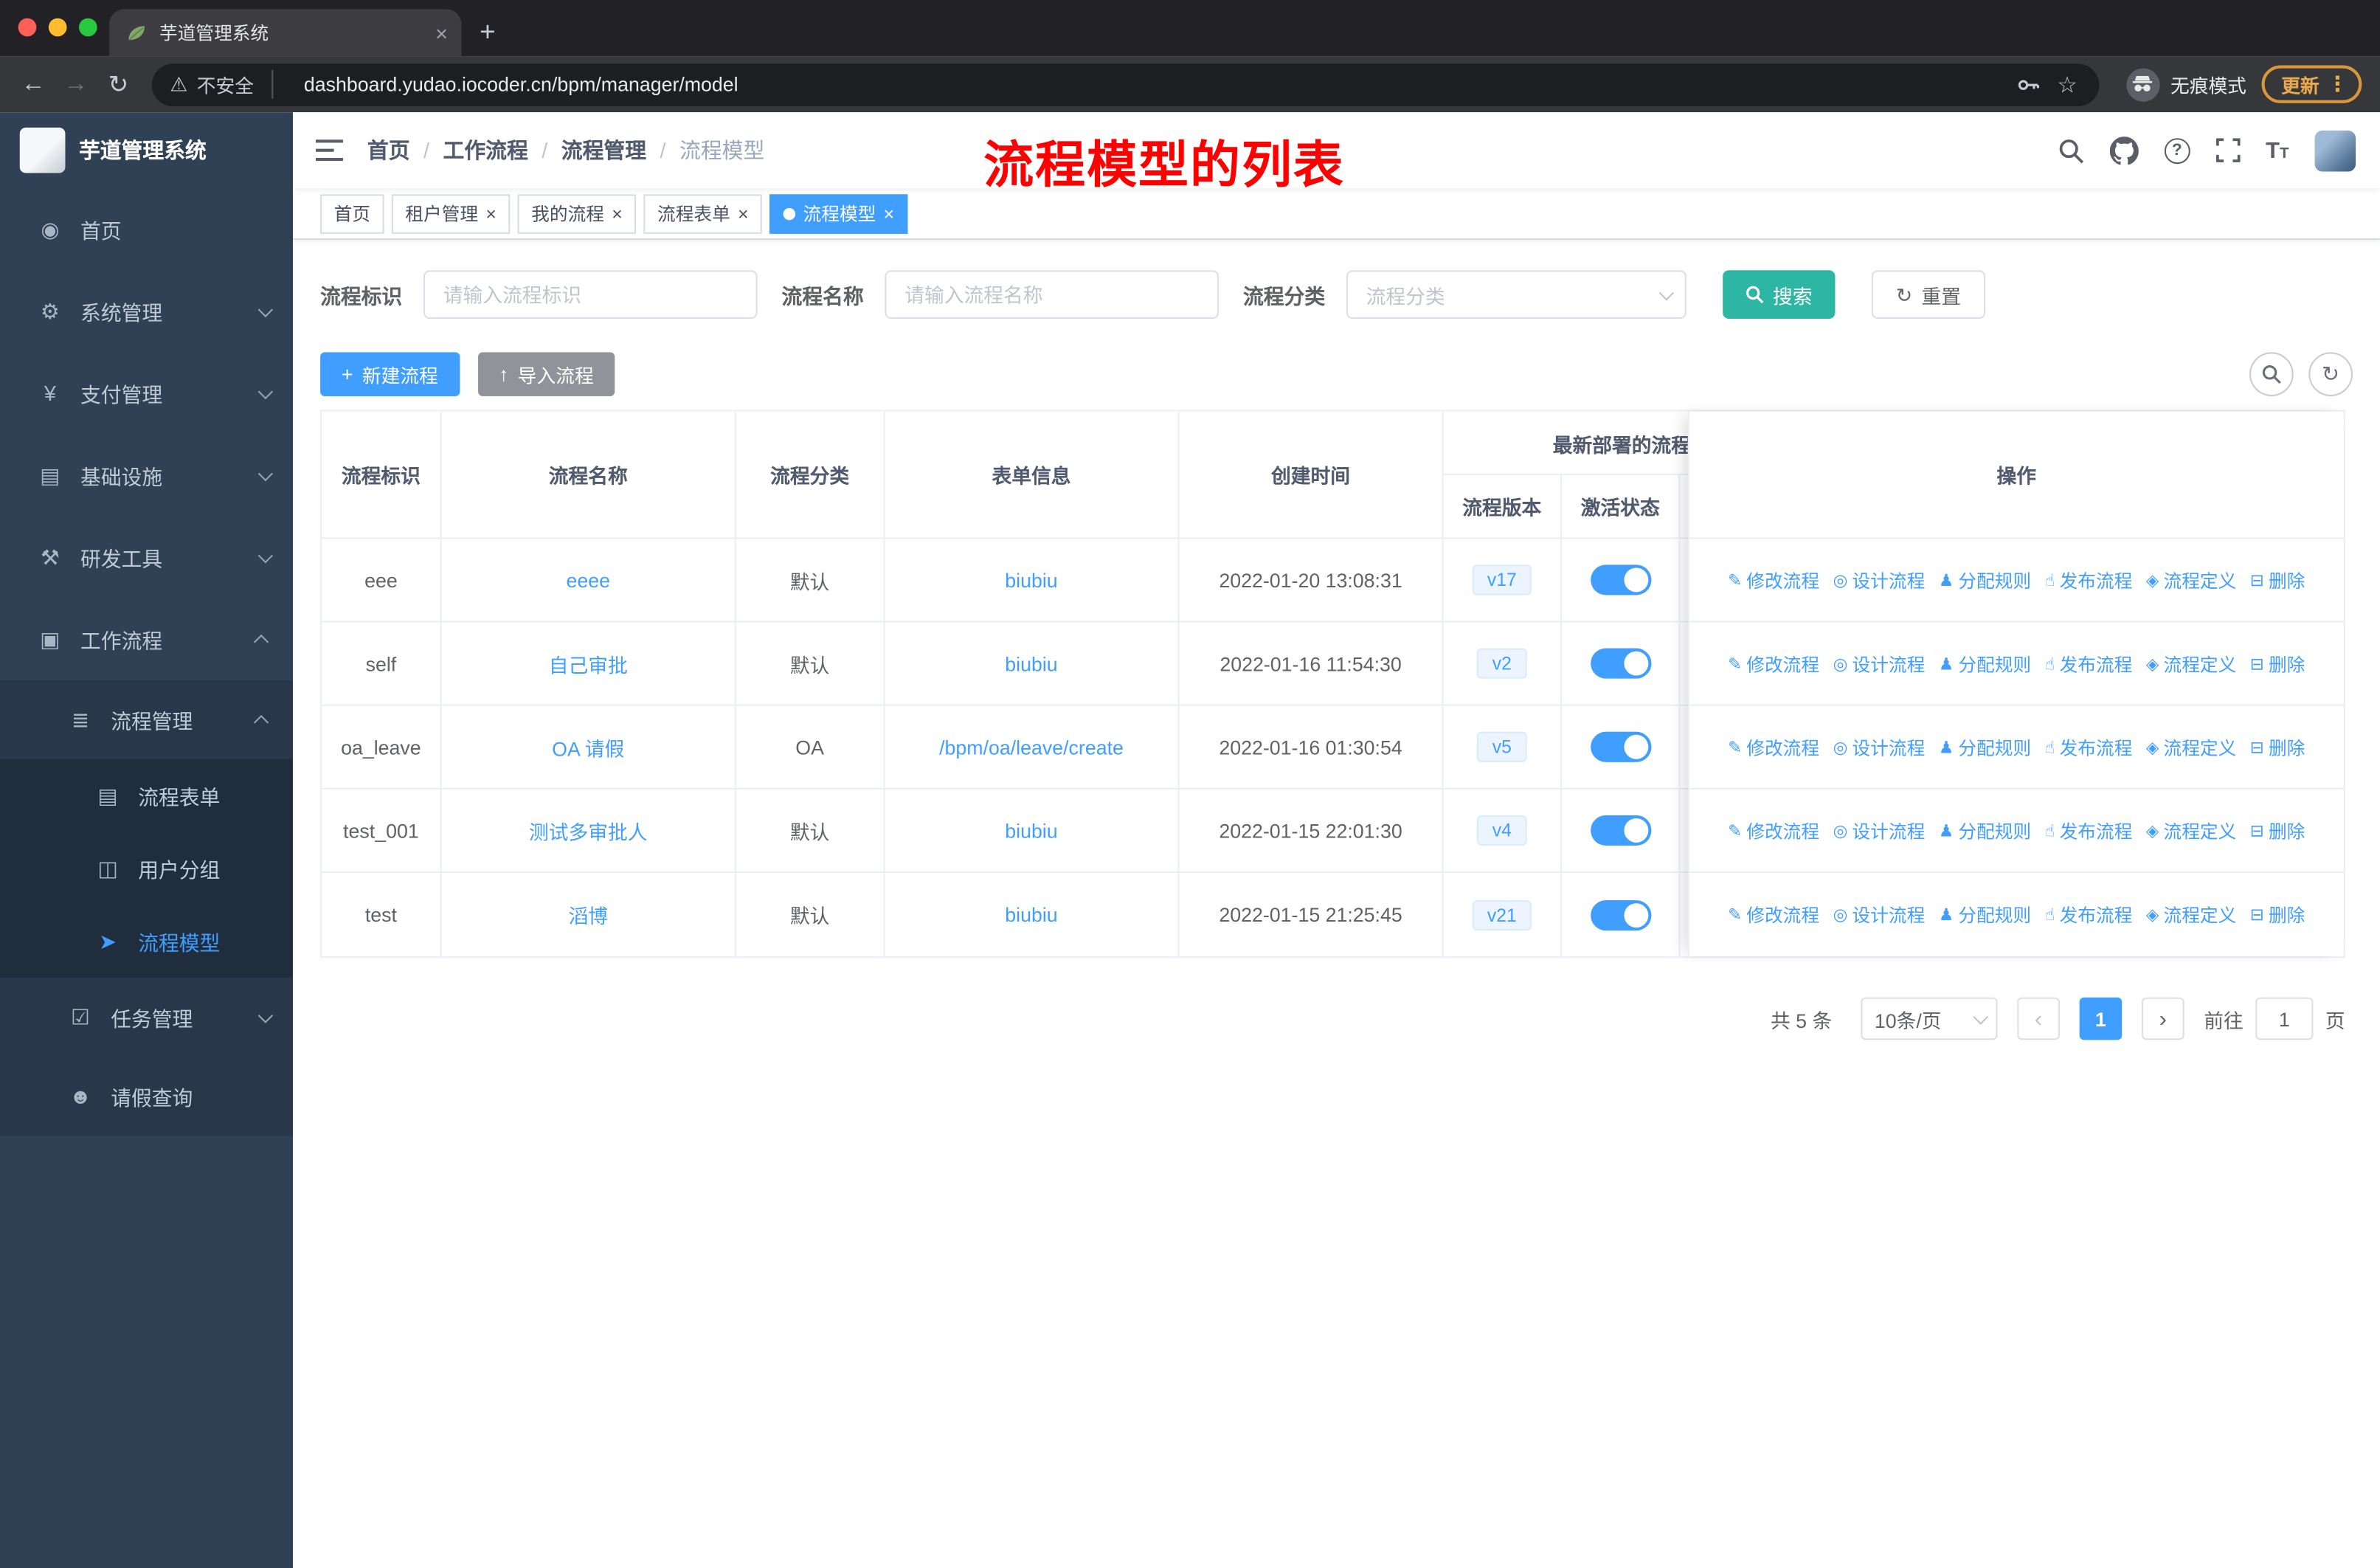 The height and width of the screenshot is (1568, 2380). What do you see at coordinates (329, 150) in the screenshot?
I see `sidebar-toggle-hamburger-icon` at bounding box center [329, 150].